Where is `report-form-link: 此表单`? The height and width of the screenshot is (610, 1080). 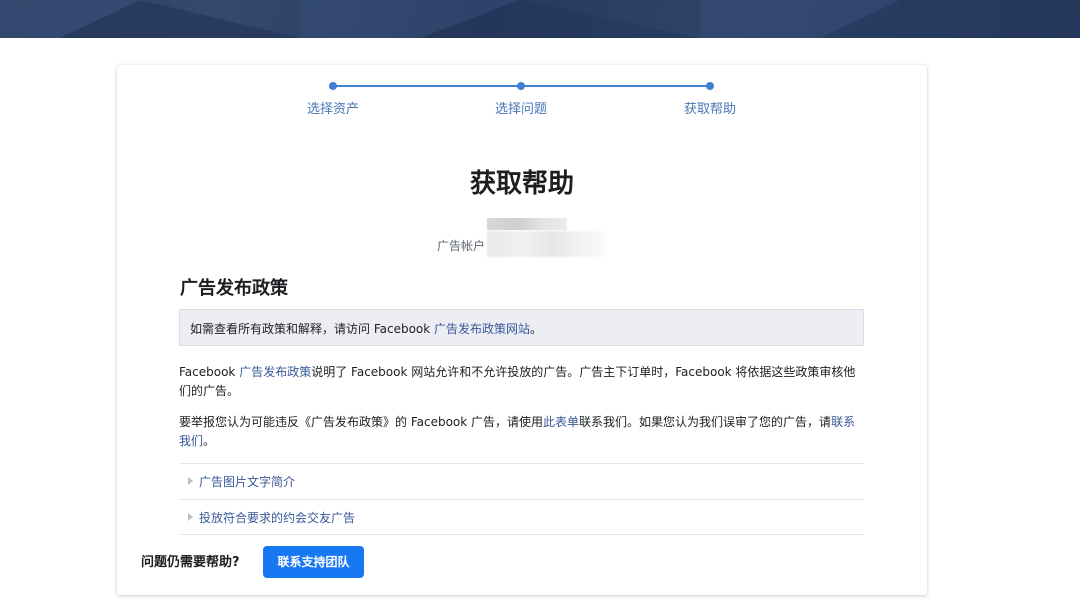 report-form-link: 此表单 is located at coordinates (561, 422).